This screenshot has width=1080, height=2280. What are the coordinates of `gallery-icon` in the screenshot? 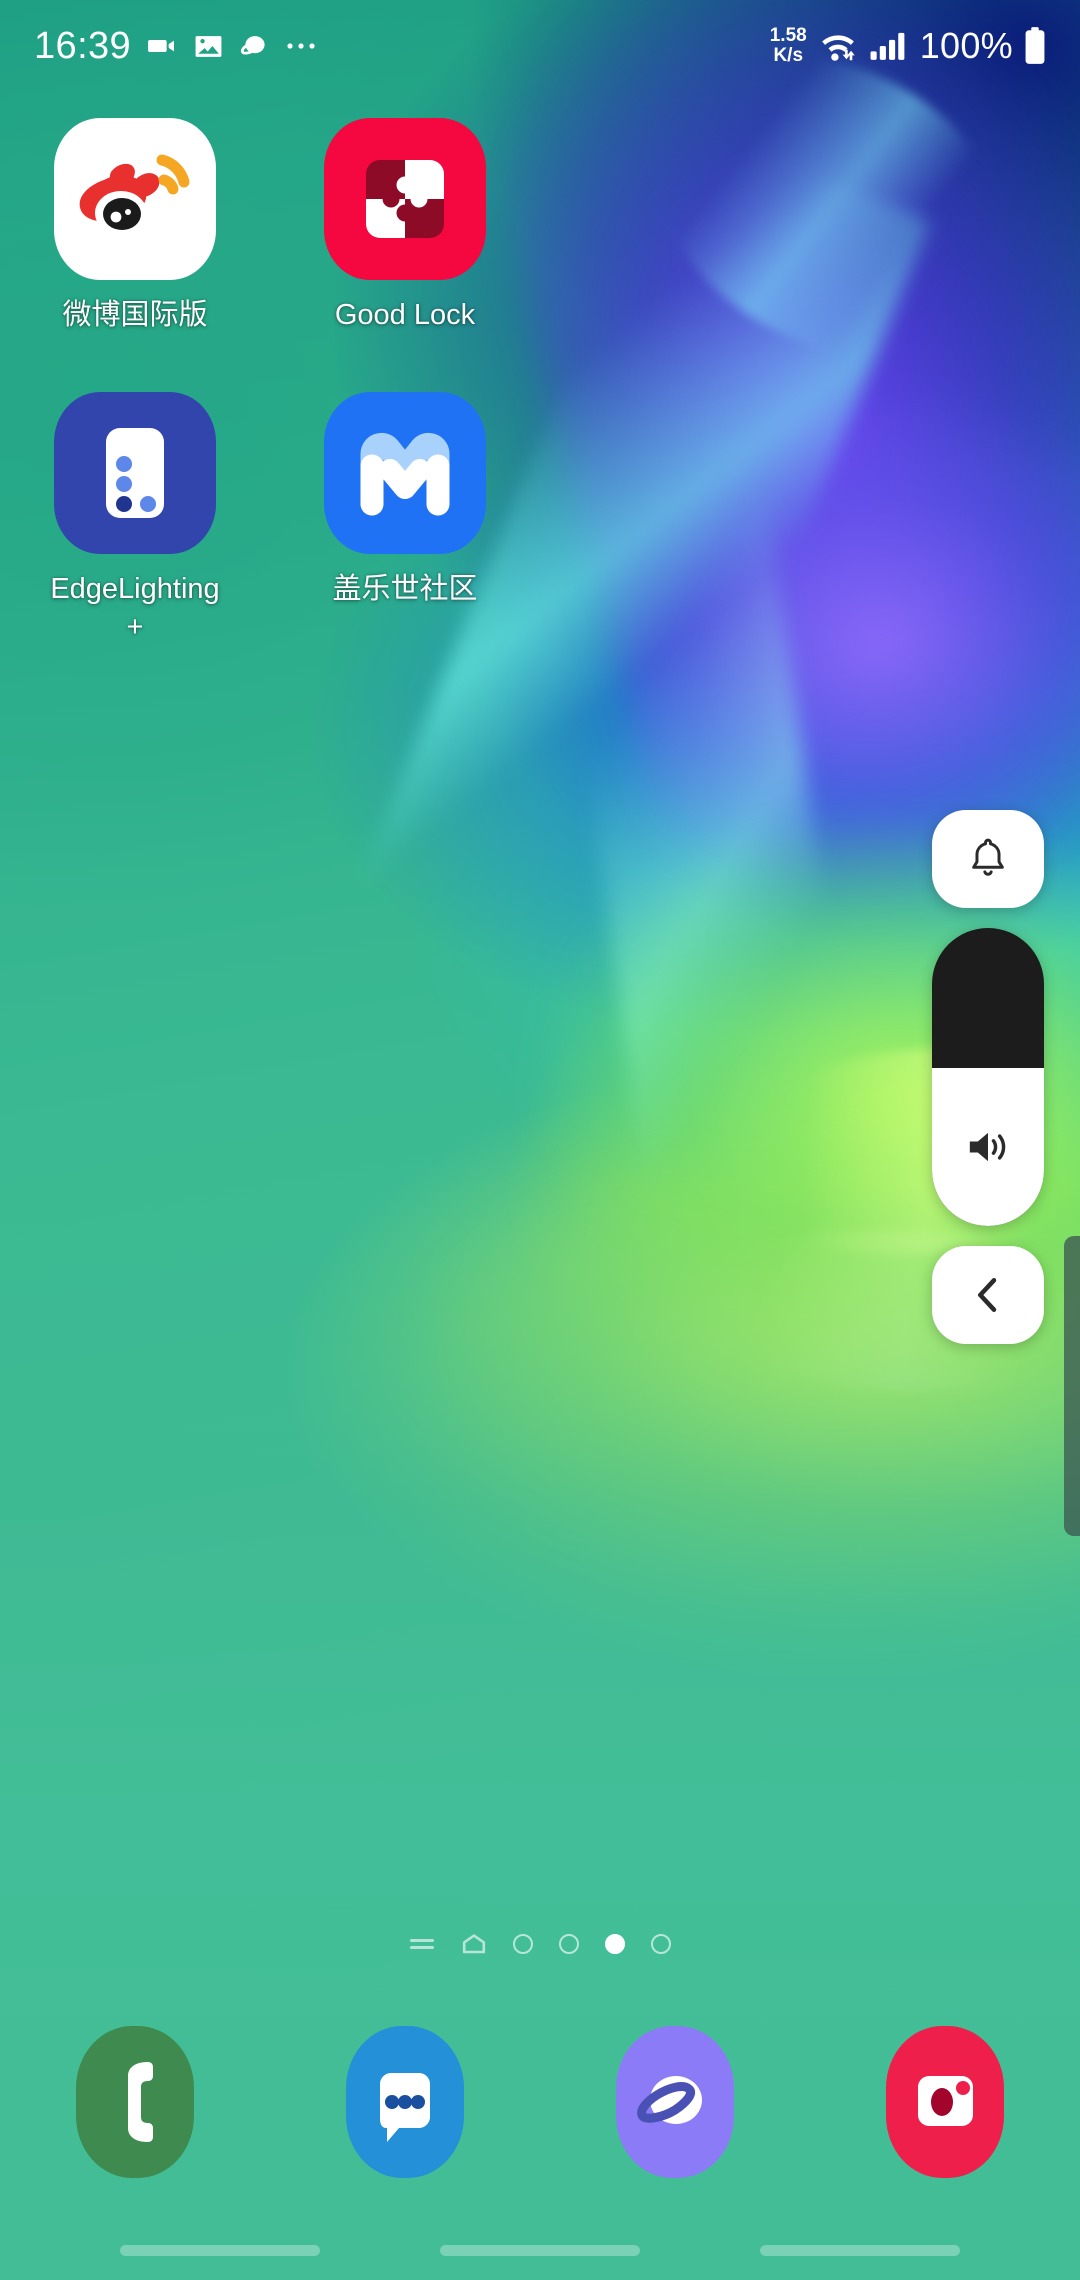 It's located at (208, 46).